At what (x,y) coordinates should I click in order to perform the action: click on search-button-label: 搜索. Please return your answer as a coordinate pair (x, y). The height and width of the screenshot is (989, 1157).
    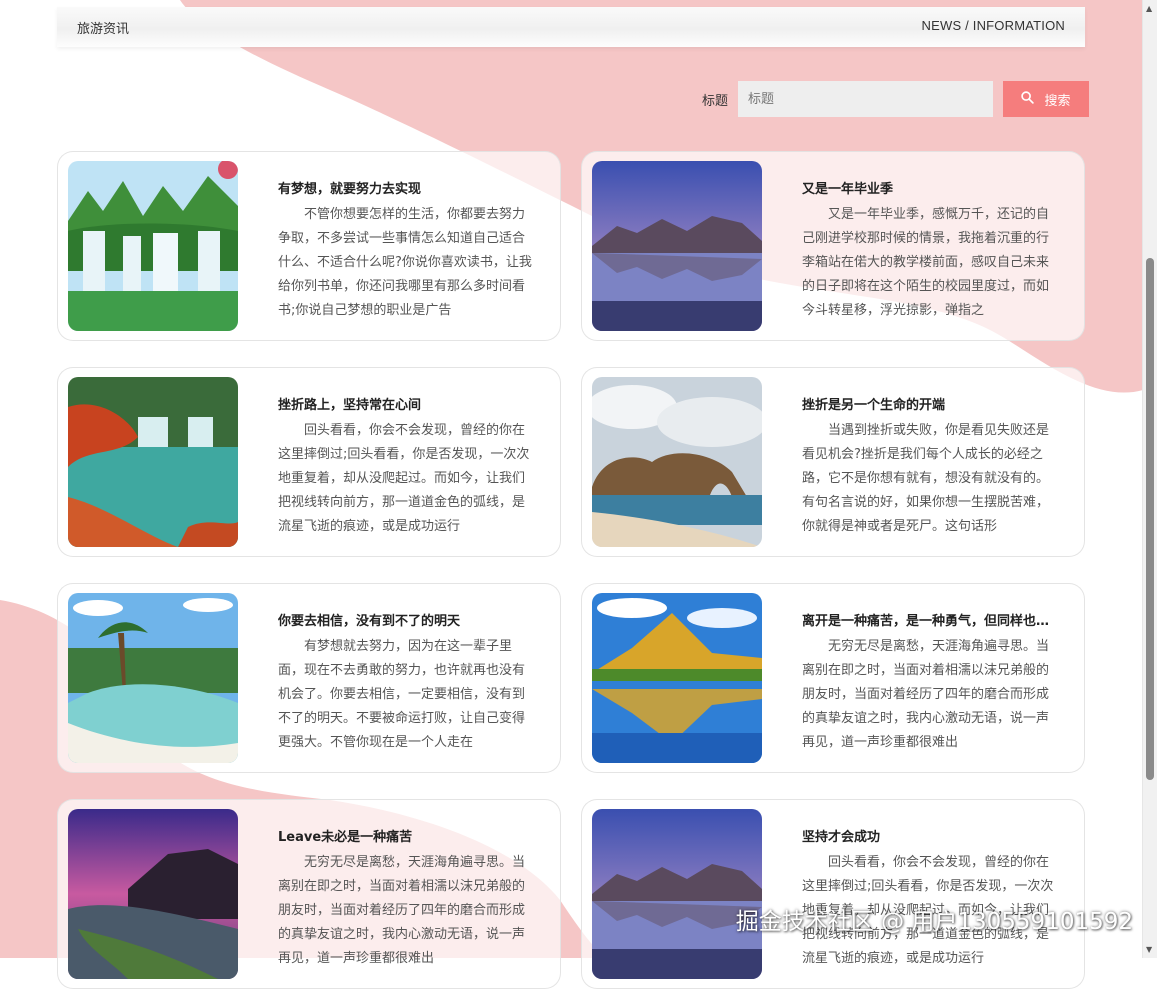
    Looking at the image, I should click on (1057, 101).